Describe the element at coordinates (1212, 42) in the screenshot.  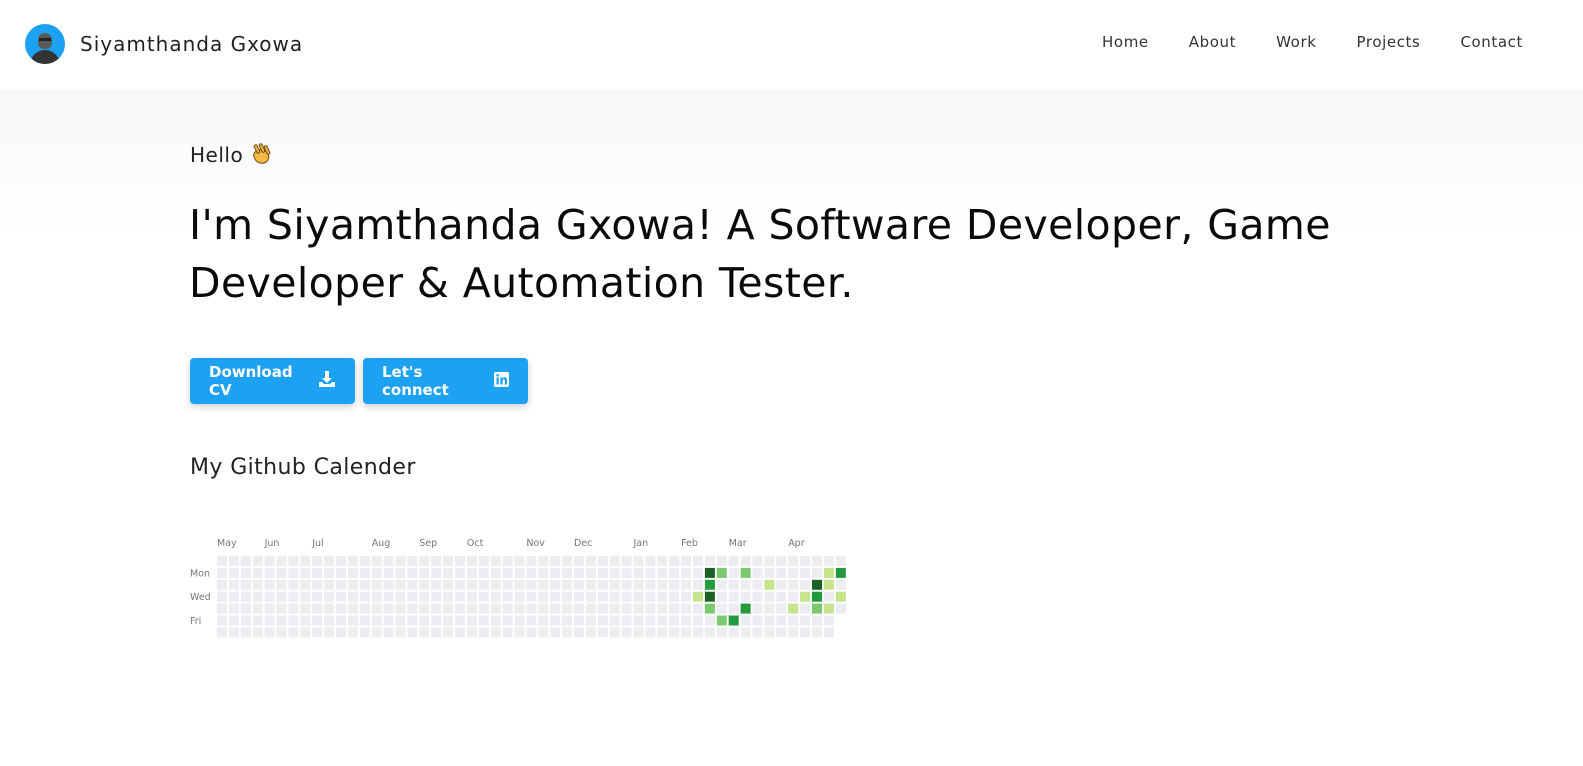
I see `nav-about: About` at that location.